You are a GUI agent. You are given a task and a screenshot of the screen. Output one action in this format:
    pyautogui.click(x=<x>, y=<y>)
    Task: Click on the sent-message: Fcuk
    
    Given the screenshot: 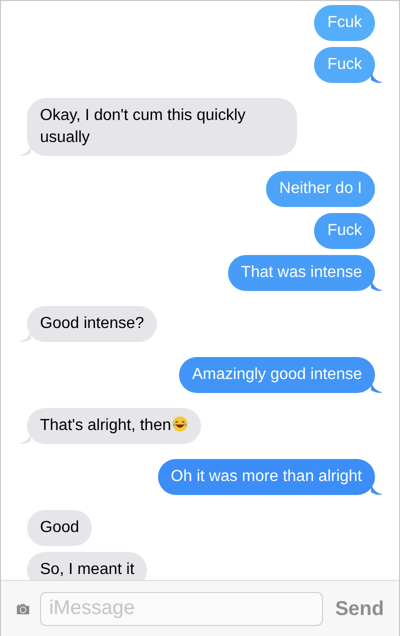 What is the action you would take?
    pyautogui.click(x=344, y=23)
    